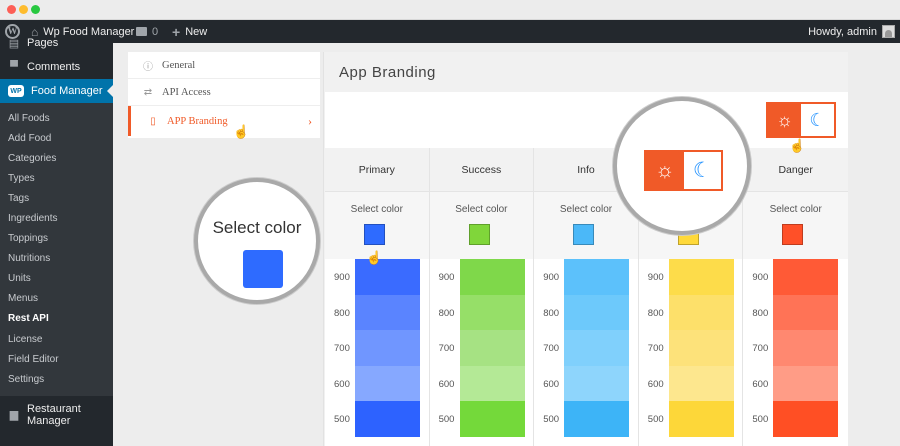 The width and height of the screenshot is (900, 446). What do you see at coordinates (342, 348) in the screenshot?
I see `shade-number: 700` at bounding box center [342, 348].